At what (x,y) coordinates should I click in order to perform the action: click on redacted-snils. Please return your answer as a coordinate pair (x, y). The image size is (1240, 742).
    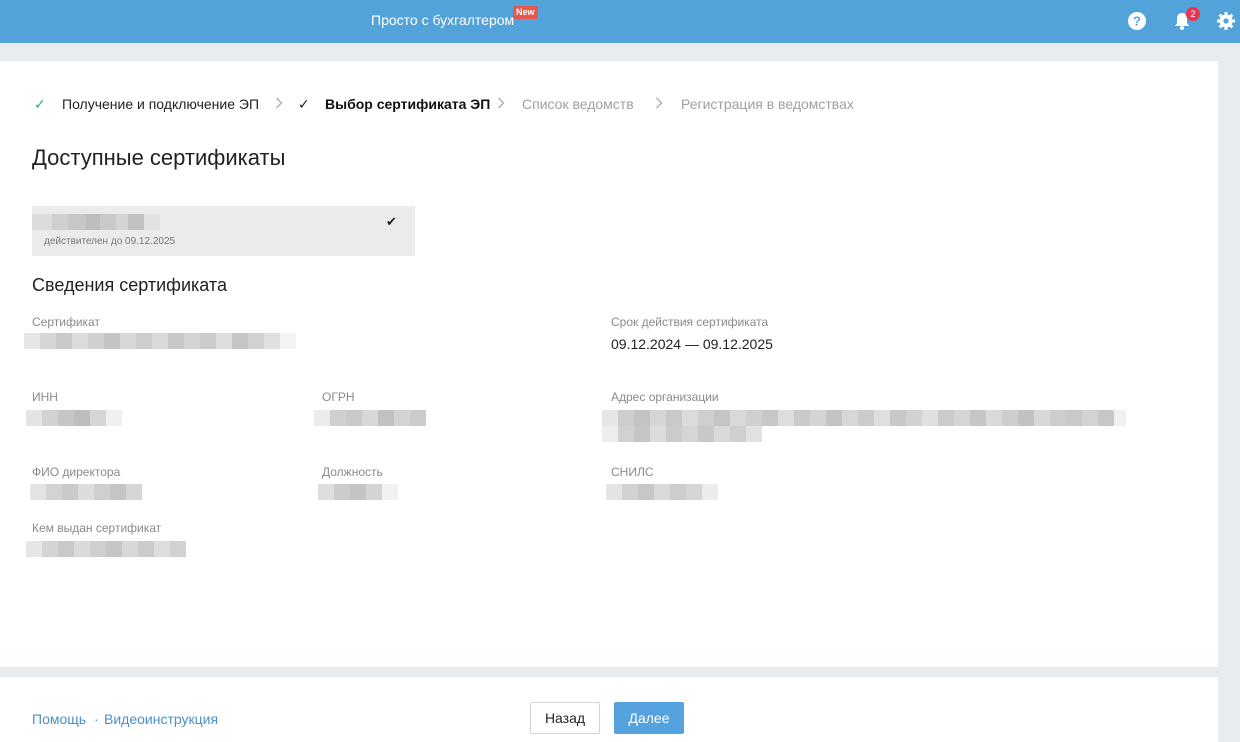
    Looking at the image, I should click on (662, 492).